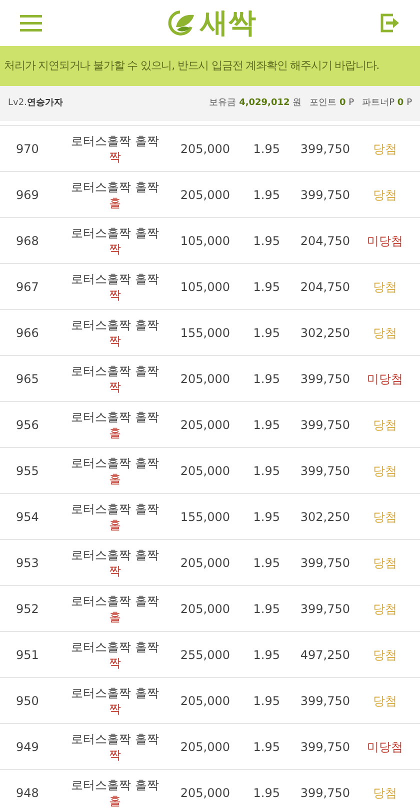 This screenshot has height=811, width=420. What do you see at coordinates (27, 563) in the screenshot?
I see `bet-number: 953` at bounding box center [27, 563].